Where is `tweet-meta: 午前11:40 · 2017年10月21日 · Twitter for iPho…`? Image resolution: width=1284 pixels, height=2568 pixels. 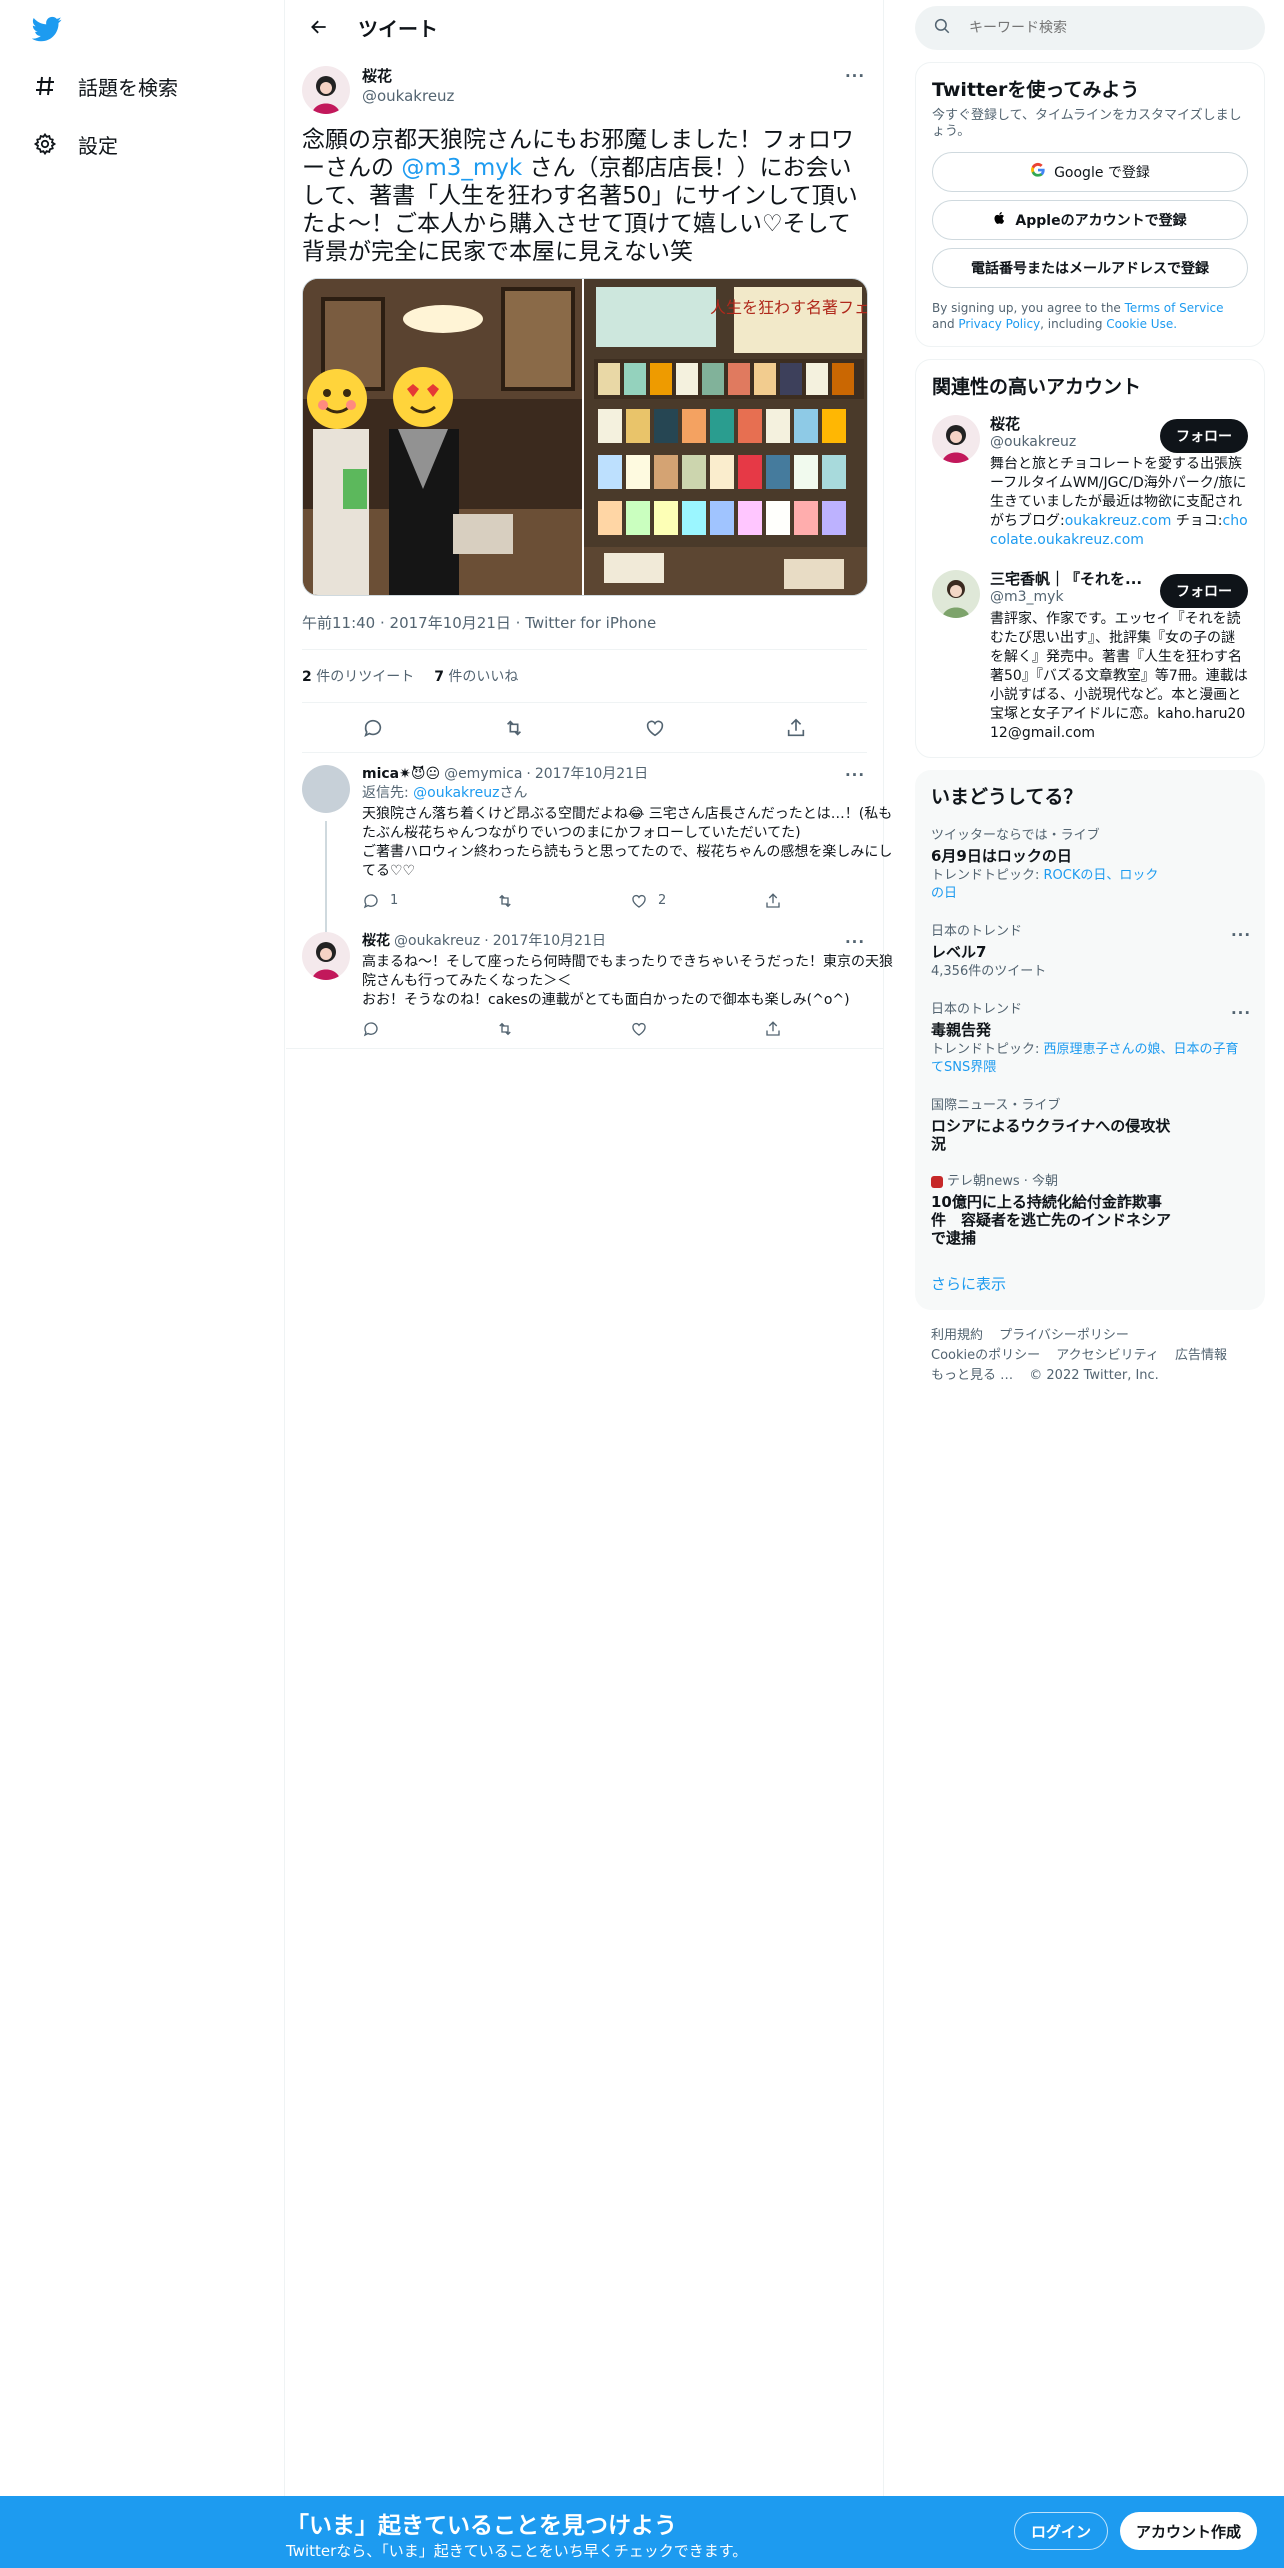
tweet-meta: 午前11:40 · 2017年10月21日 · Twitter for iPho… is located at coordinates (584, 623).